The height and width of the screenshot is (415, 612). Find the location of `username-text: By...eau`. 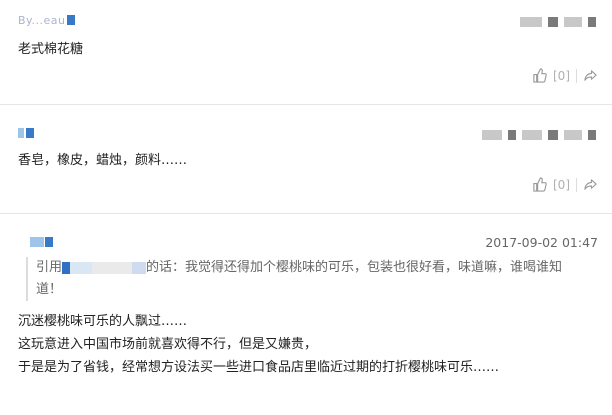

username-text: By...eau is located at coordinates (42, 20).